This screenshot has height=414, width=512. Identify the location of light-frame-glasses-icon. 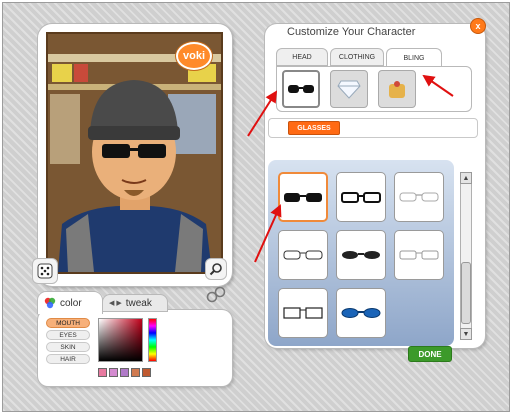
(419, 255).